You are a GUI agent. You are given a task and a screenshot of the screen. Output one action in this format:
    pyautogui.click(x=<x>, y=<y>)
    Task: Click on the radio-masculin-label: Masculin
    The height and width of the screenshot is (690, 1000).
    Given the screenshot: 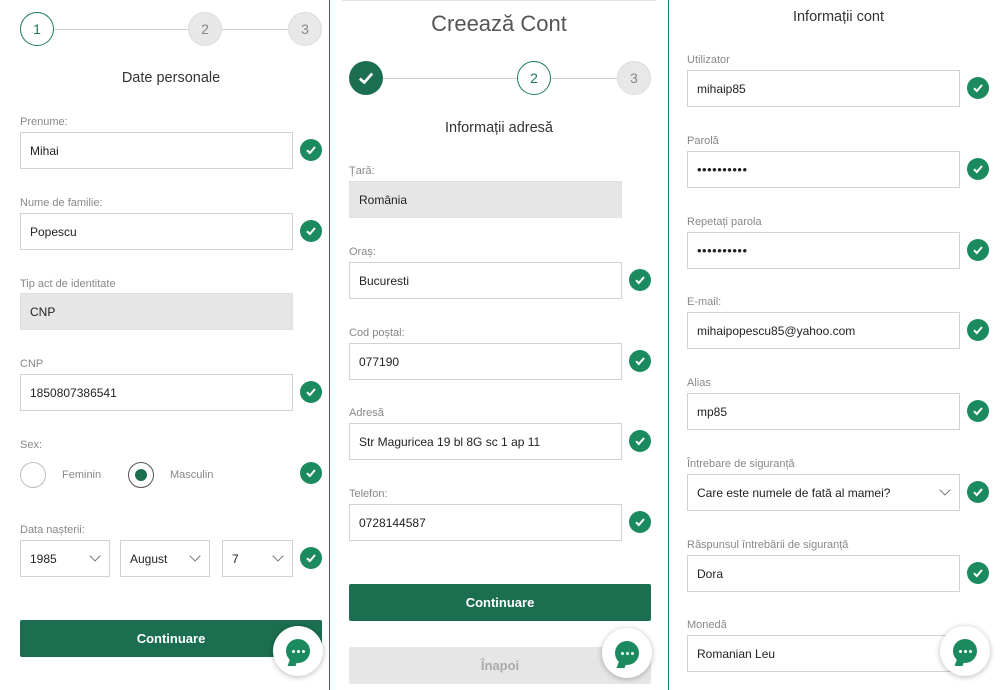 What is the action you would take?
    pyautogui.click(x=192, y=475)
    